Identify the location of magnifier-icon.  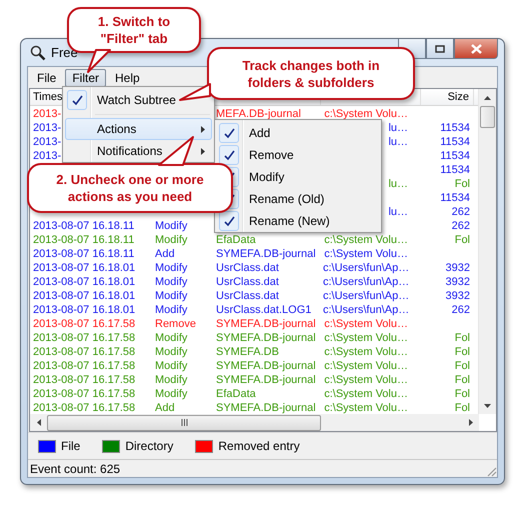
(38, 52).